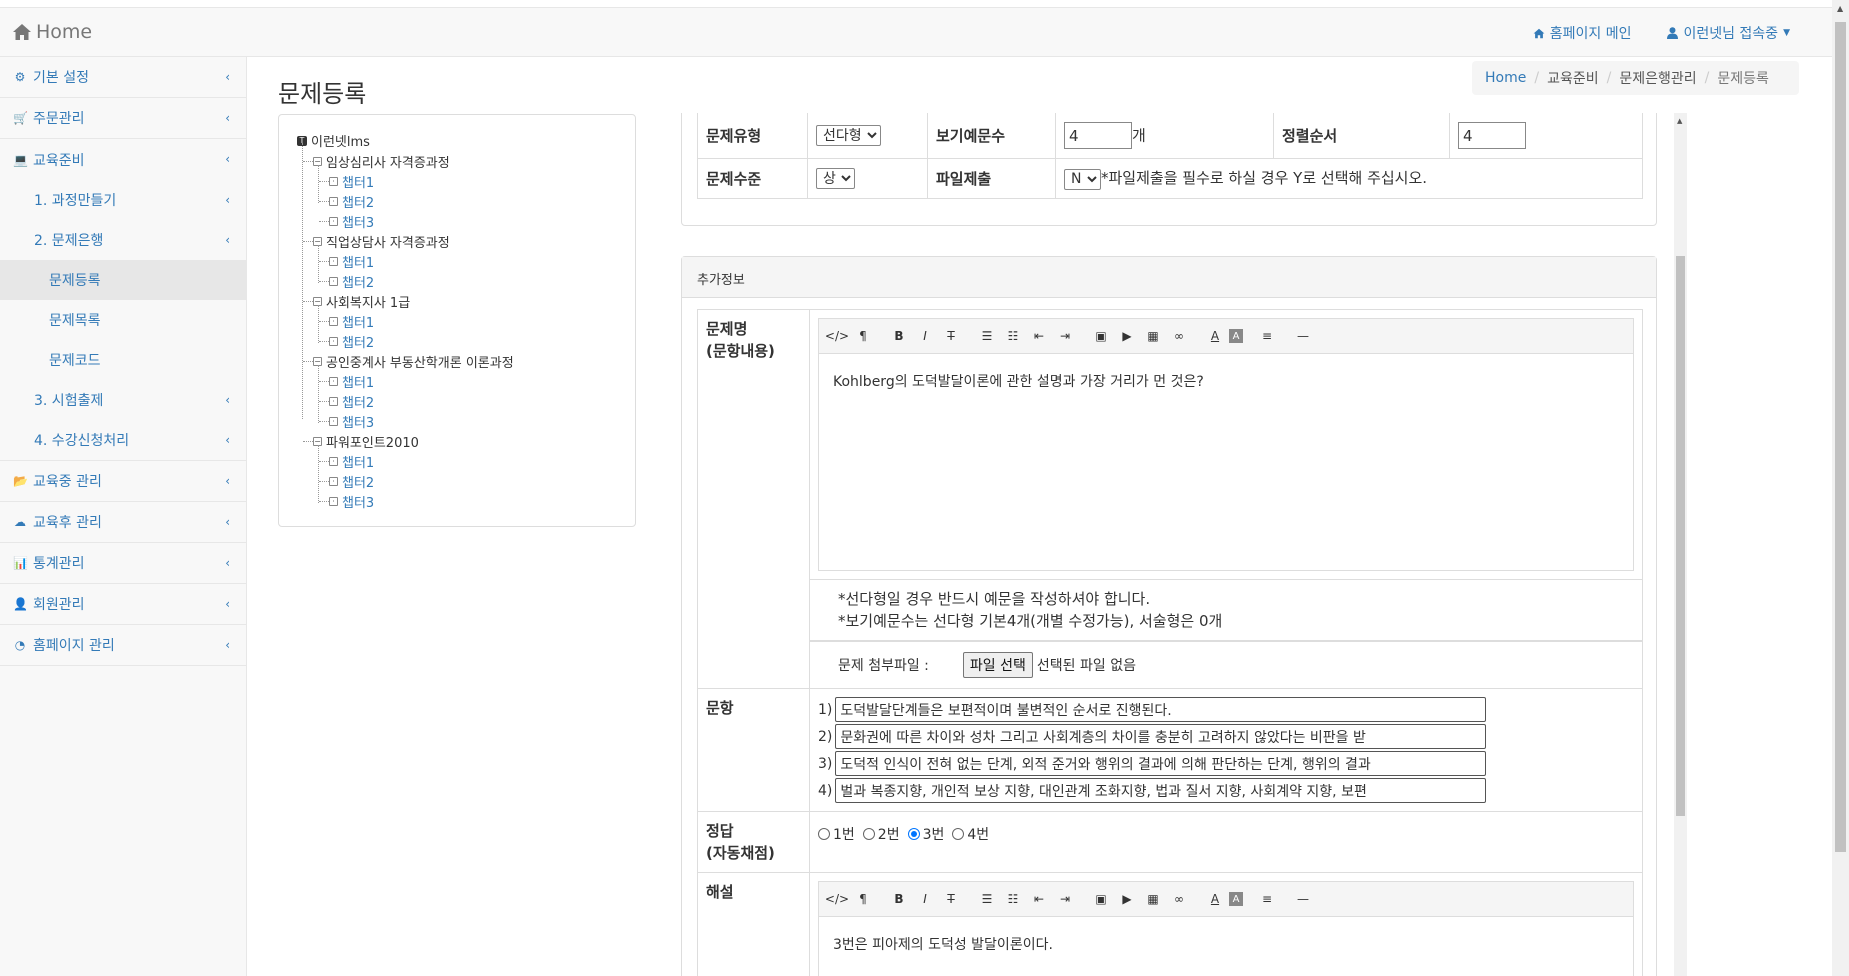  Describe the element at coordinates (123, 481) in the screenshot. I see `sidebar-item-during-education: 📂 교육중 관리 ‹` at that location.